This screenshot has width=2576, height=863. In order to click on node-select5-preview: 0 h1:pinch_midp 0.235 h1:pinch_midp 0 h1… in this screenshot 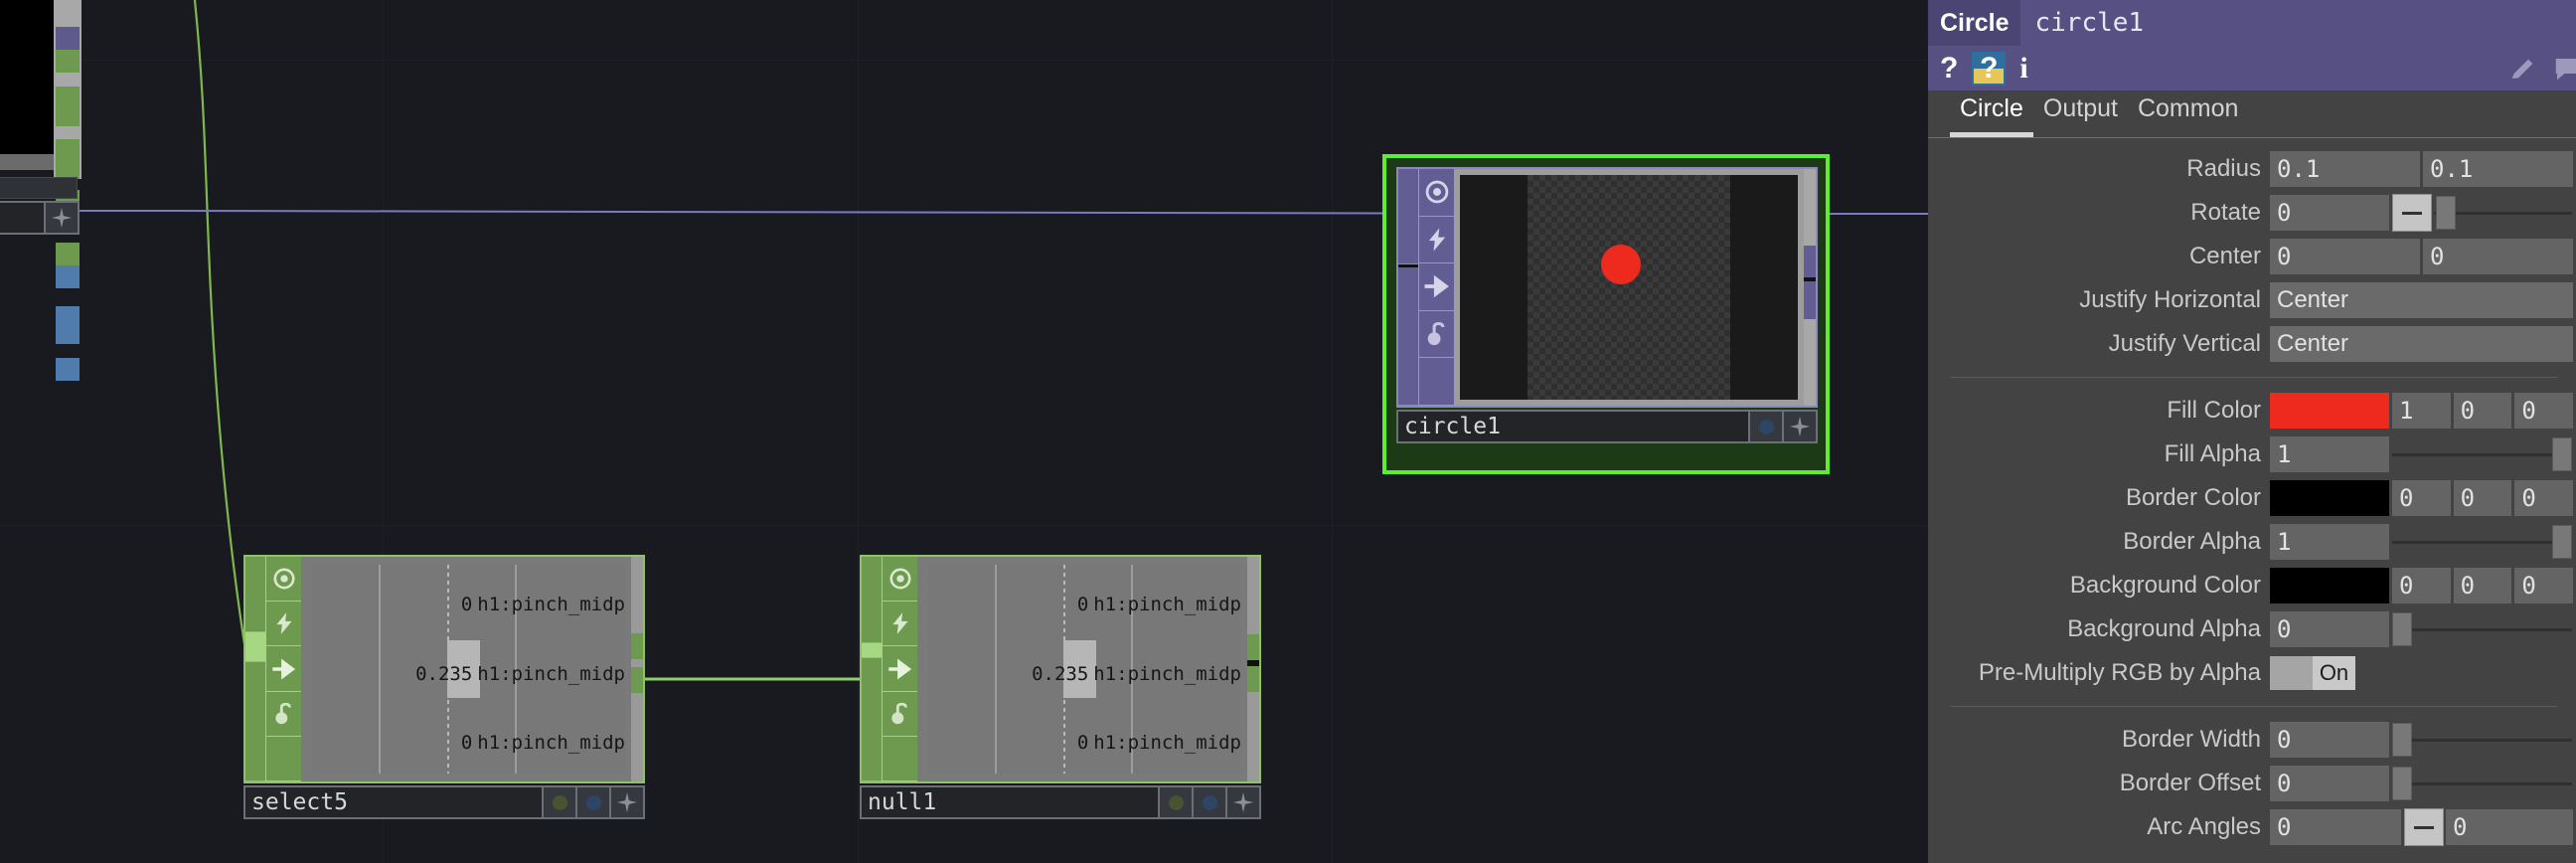, I will do `click(466, 669)`.